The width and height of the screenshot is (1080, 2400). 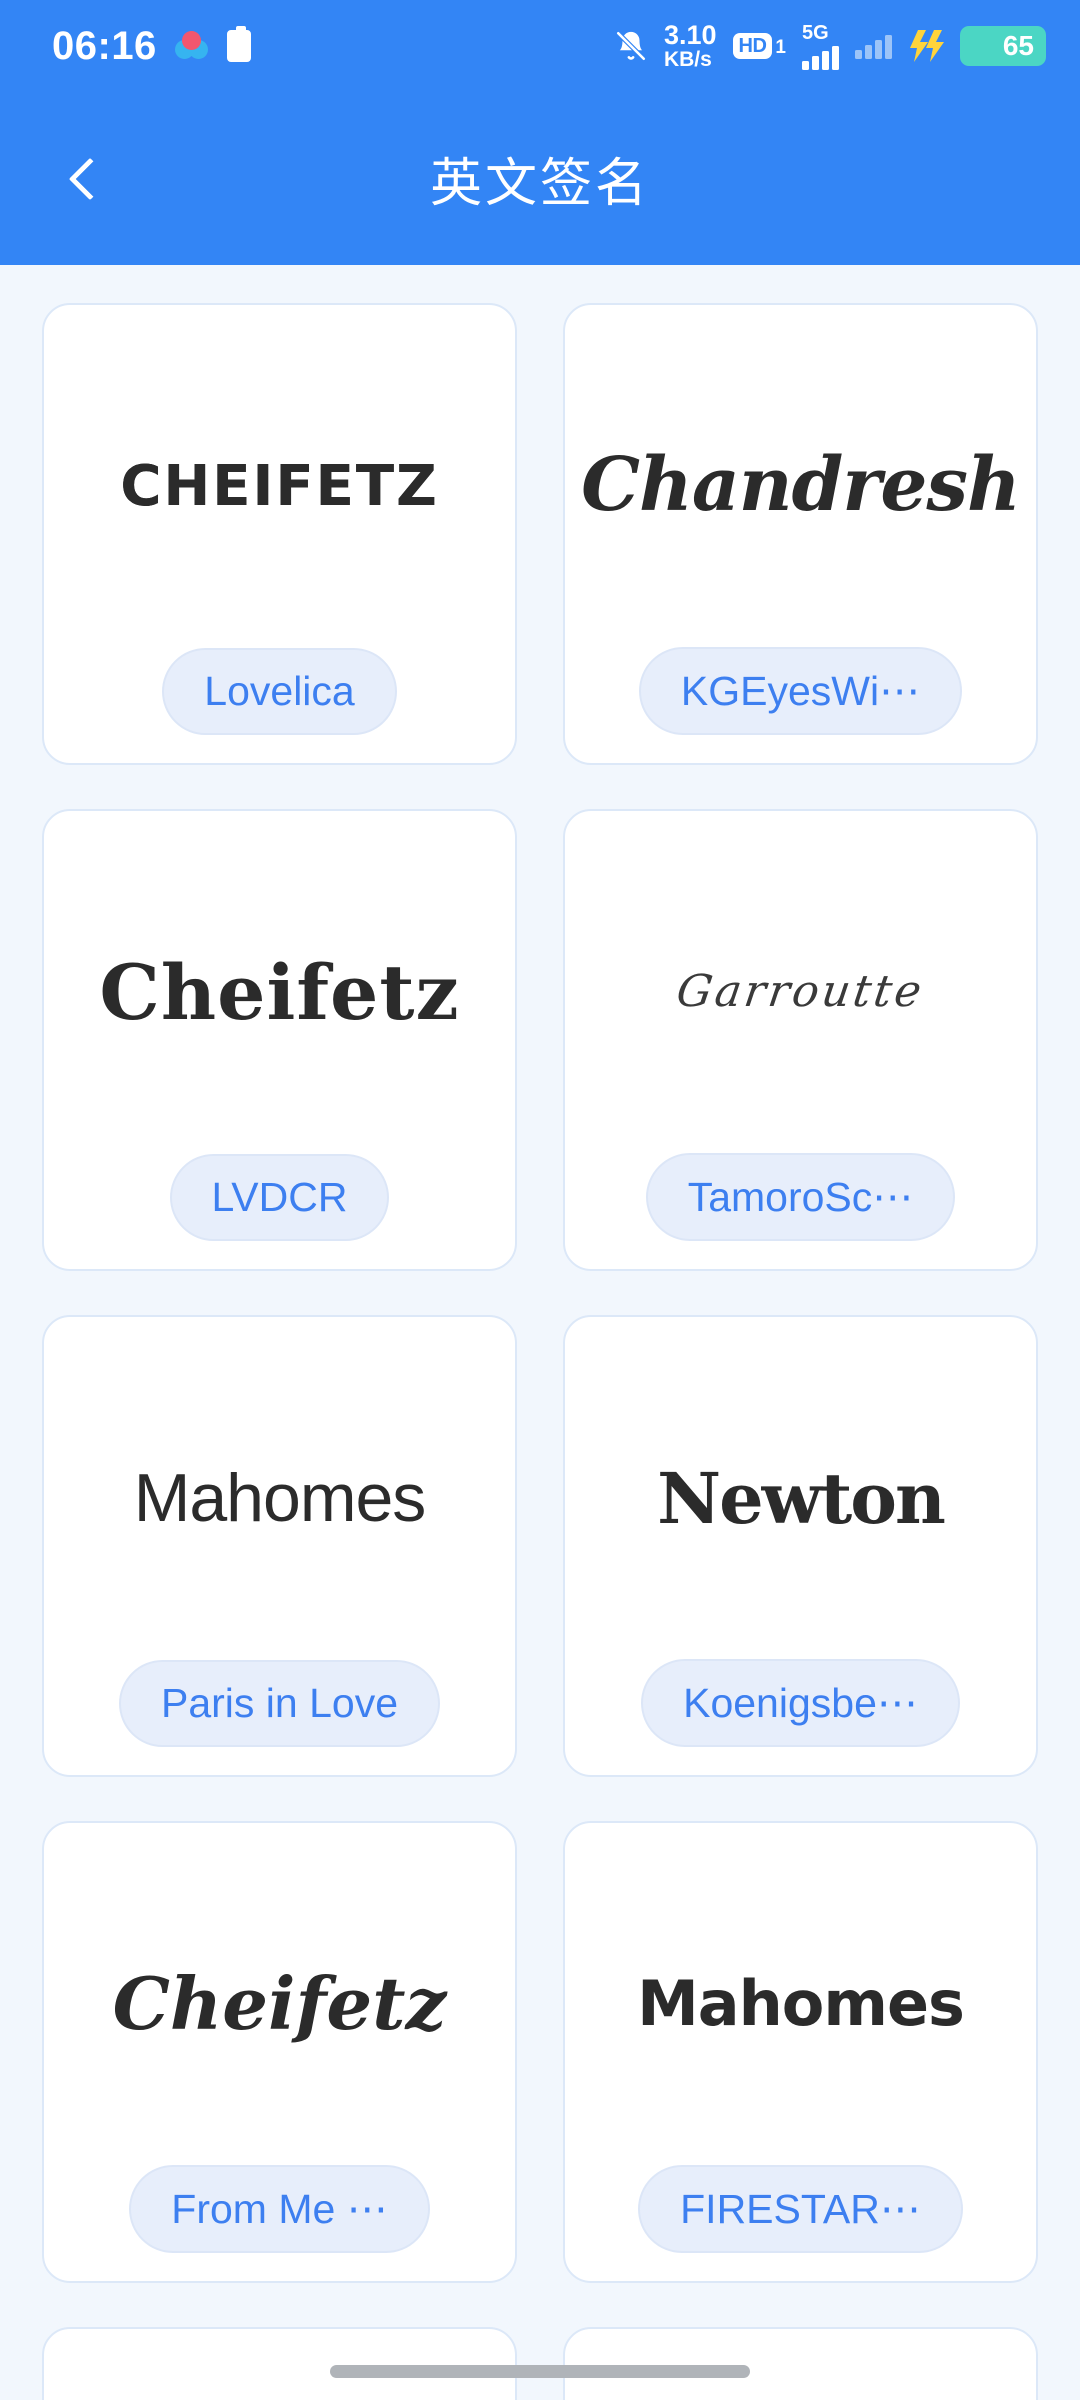 I want to click on signature-card: Cheifetz LVDCR, so click(x=279, y=1040).